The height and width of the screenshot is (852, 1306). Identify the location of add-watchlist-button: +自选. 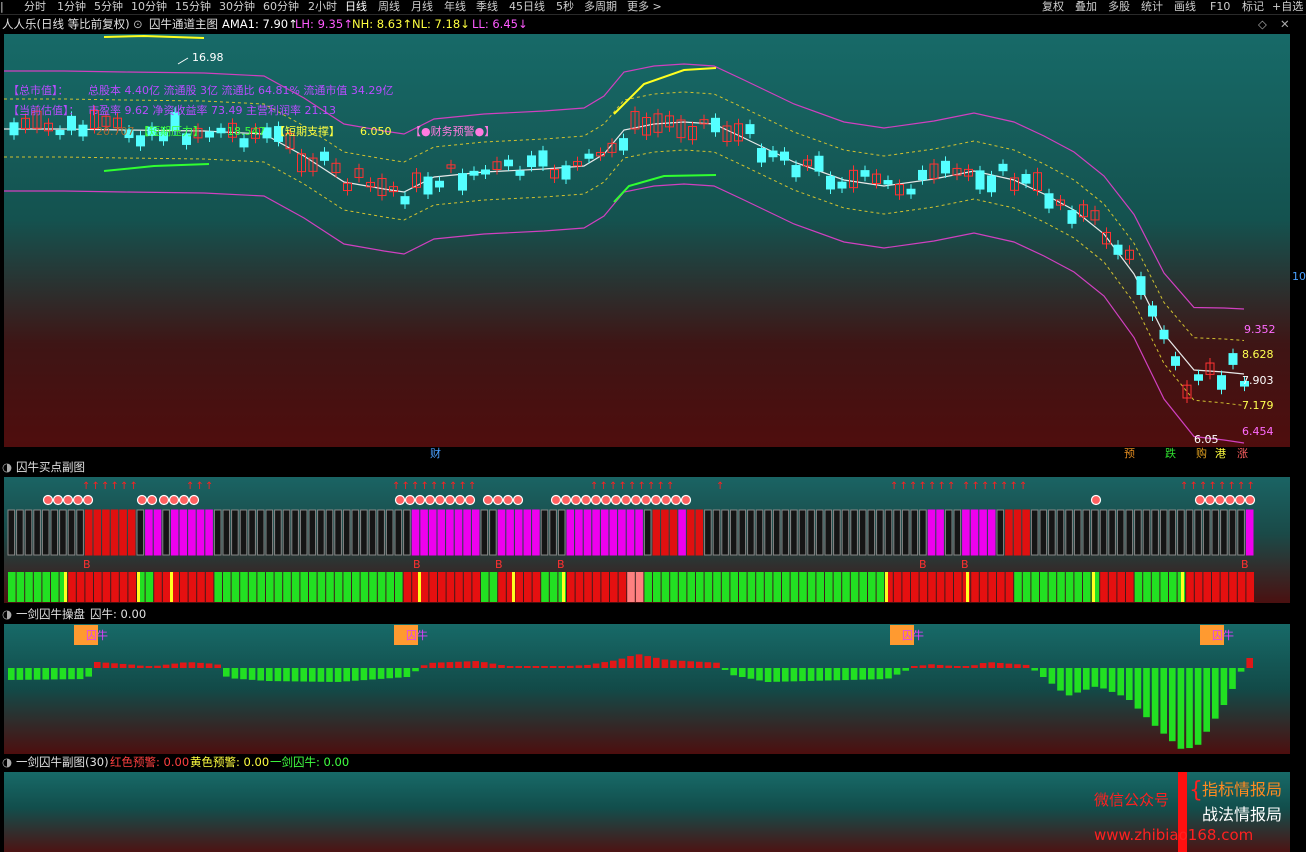
(1287, 6).